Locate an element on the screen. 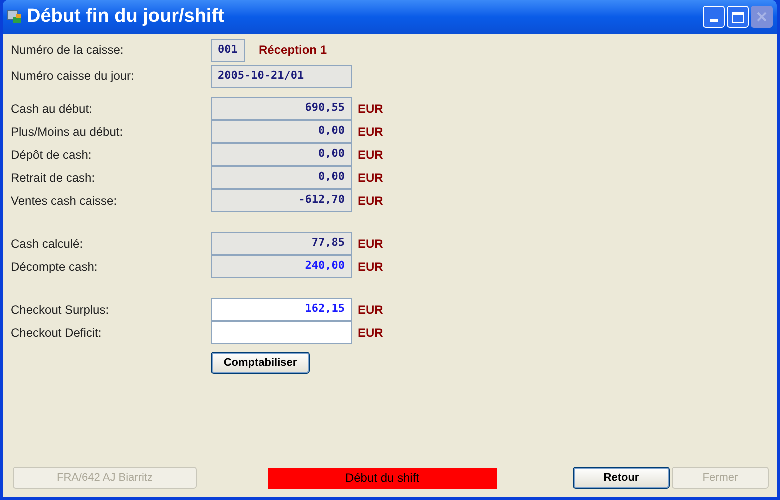 Image resolution: width=780 pixels, height=500 pixels. maximize-button is located at coordinates (738, 17).